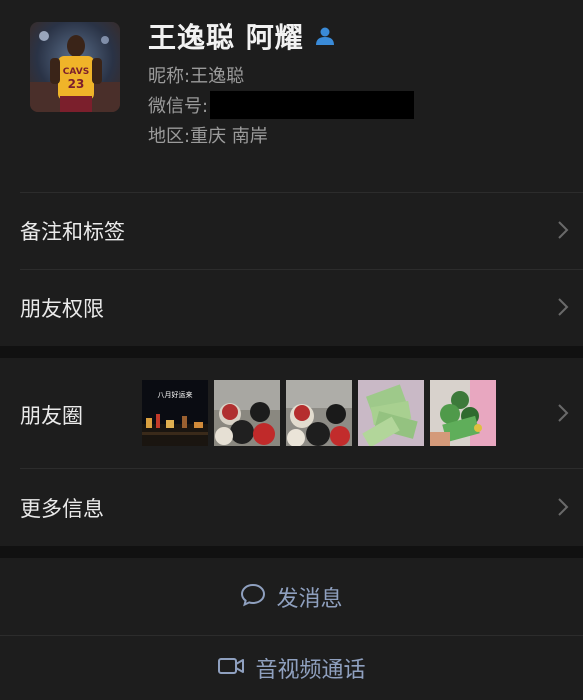 The image size is (583, 700). What do you see at coordinates (169, 76) in the screenshot?
I see `nickname-label: 昵称:` at bounding box center [169, 76].